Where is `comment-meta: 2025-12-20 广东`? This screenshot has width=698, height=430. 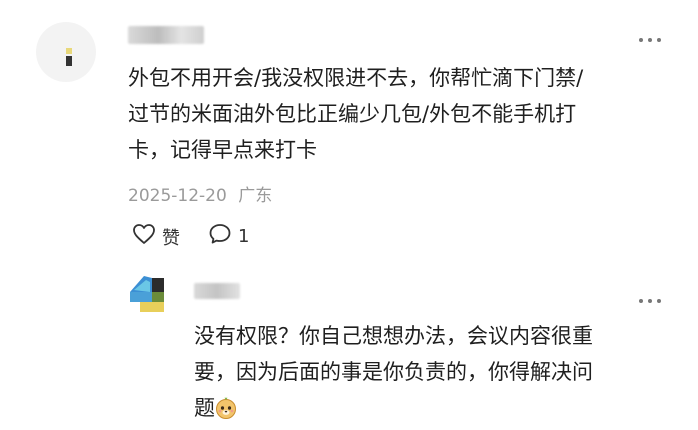
comment-meta: 2025-12-20 广东 is located at coordinates (200, 193).